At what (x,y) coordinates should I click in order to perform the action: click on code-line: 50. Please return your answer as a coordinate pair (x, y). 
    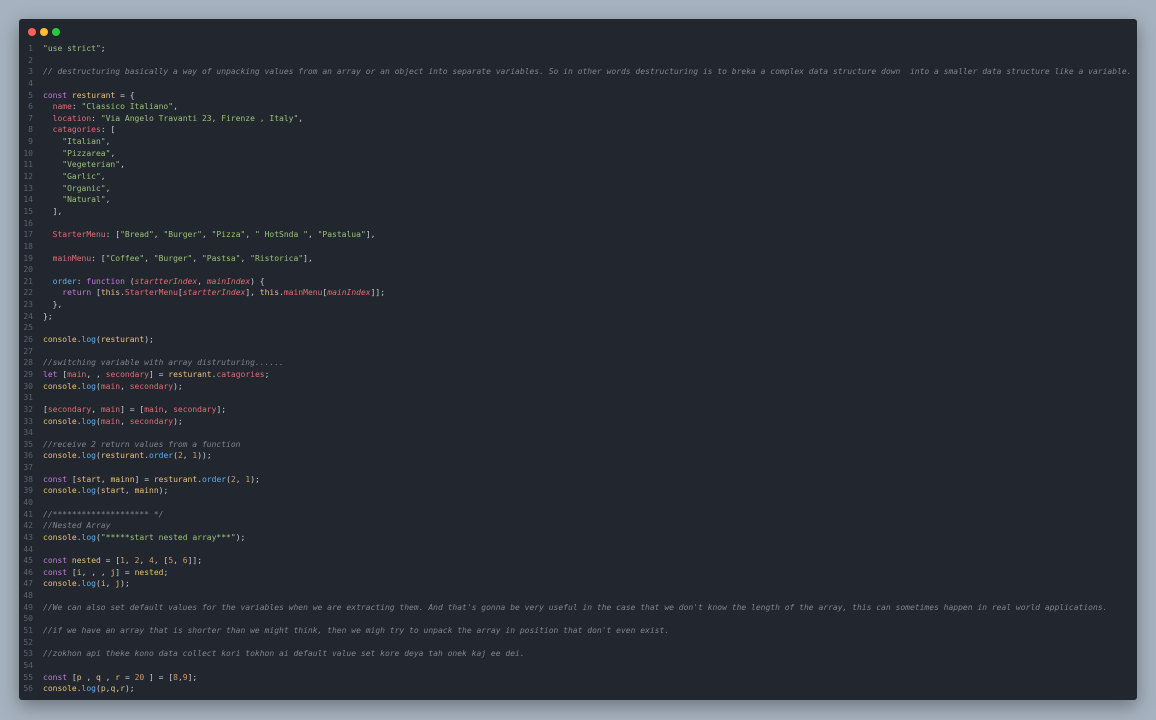
    Looking at the image, I should click on (578, 619).